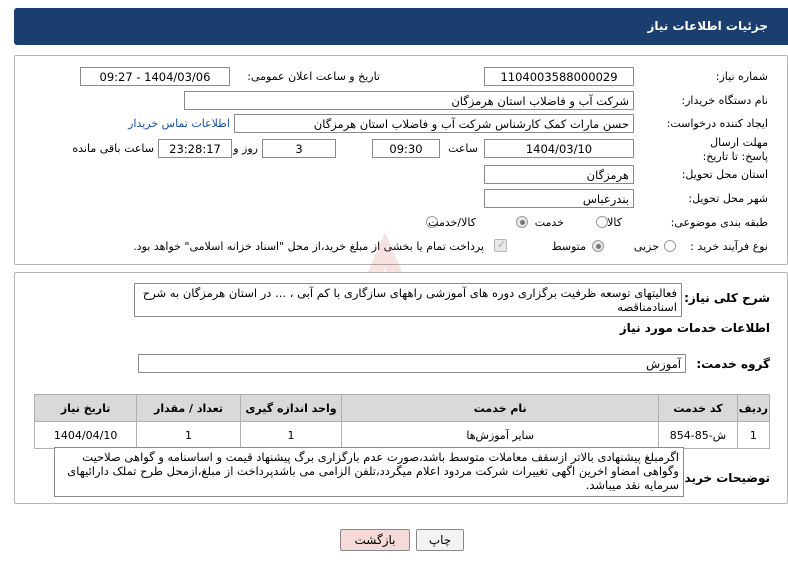 This screenshot has width=788, height=566. What do you see at coordinates (707, 26) in the screenshot?
I see `page-title: جزئیات اطلاعات نیاز` at bounding box center [707, 26].